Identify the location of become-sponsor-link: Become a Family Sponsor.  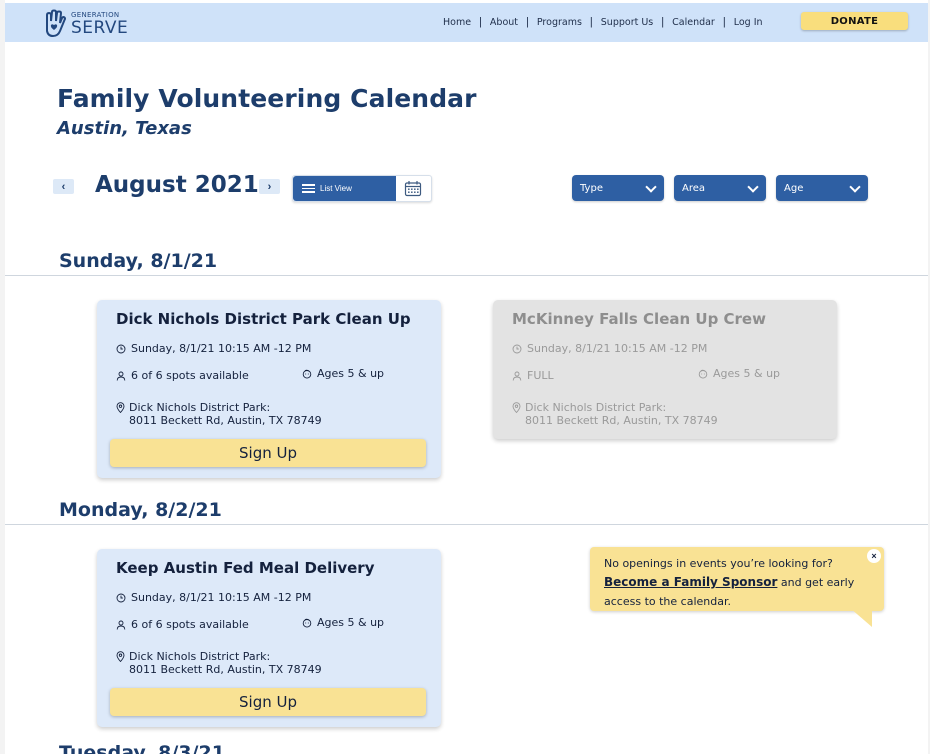
(690, 582).